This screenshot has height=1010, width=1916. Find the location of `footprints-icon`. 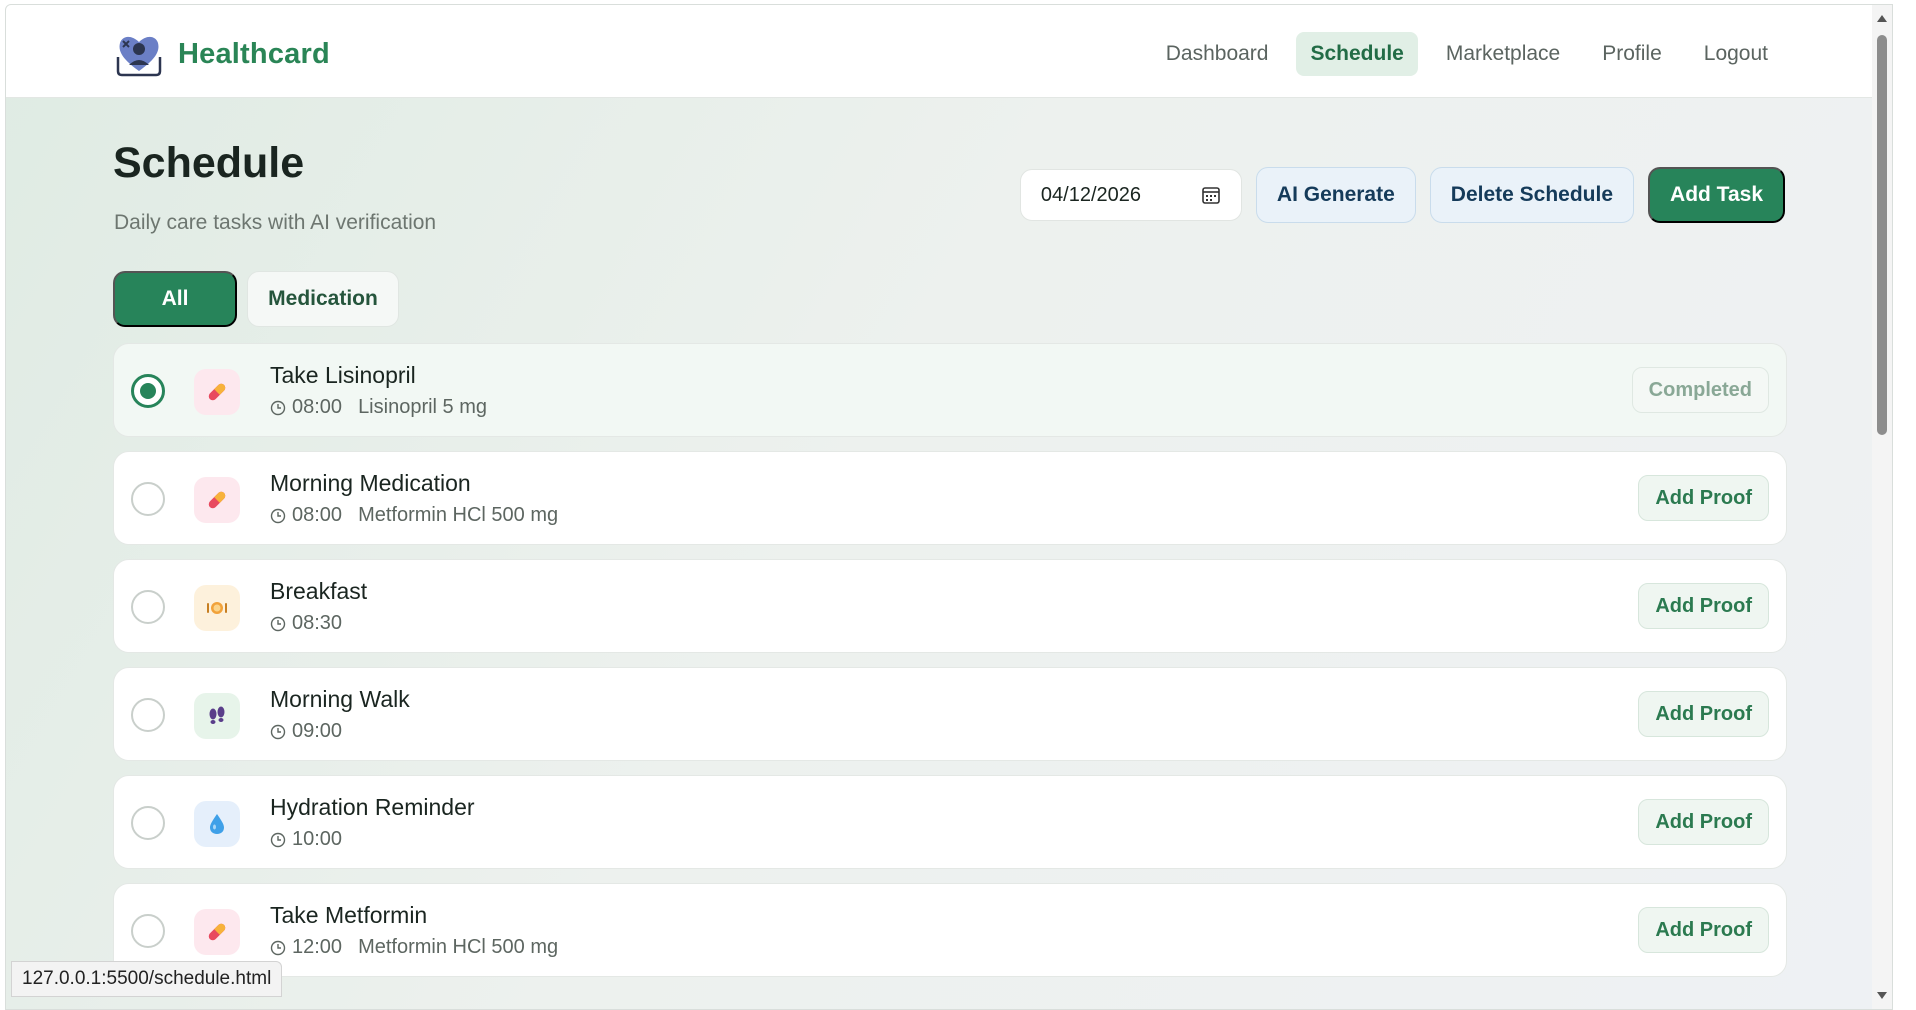

footprints-icon is located at coordinates (217, 716).